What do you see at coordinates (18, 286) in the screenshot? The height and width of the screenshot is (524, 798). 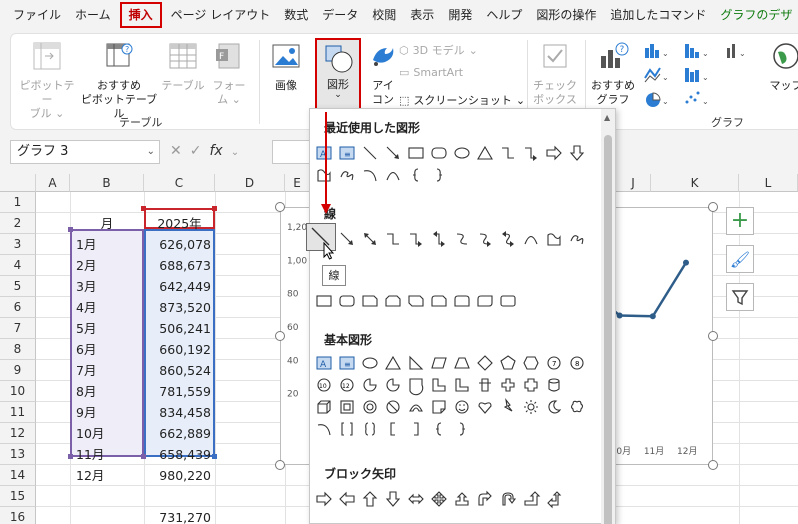 I see `row-header: 5` at bounding box center [18, 286].